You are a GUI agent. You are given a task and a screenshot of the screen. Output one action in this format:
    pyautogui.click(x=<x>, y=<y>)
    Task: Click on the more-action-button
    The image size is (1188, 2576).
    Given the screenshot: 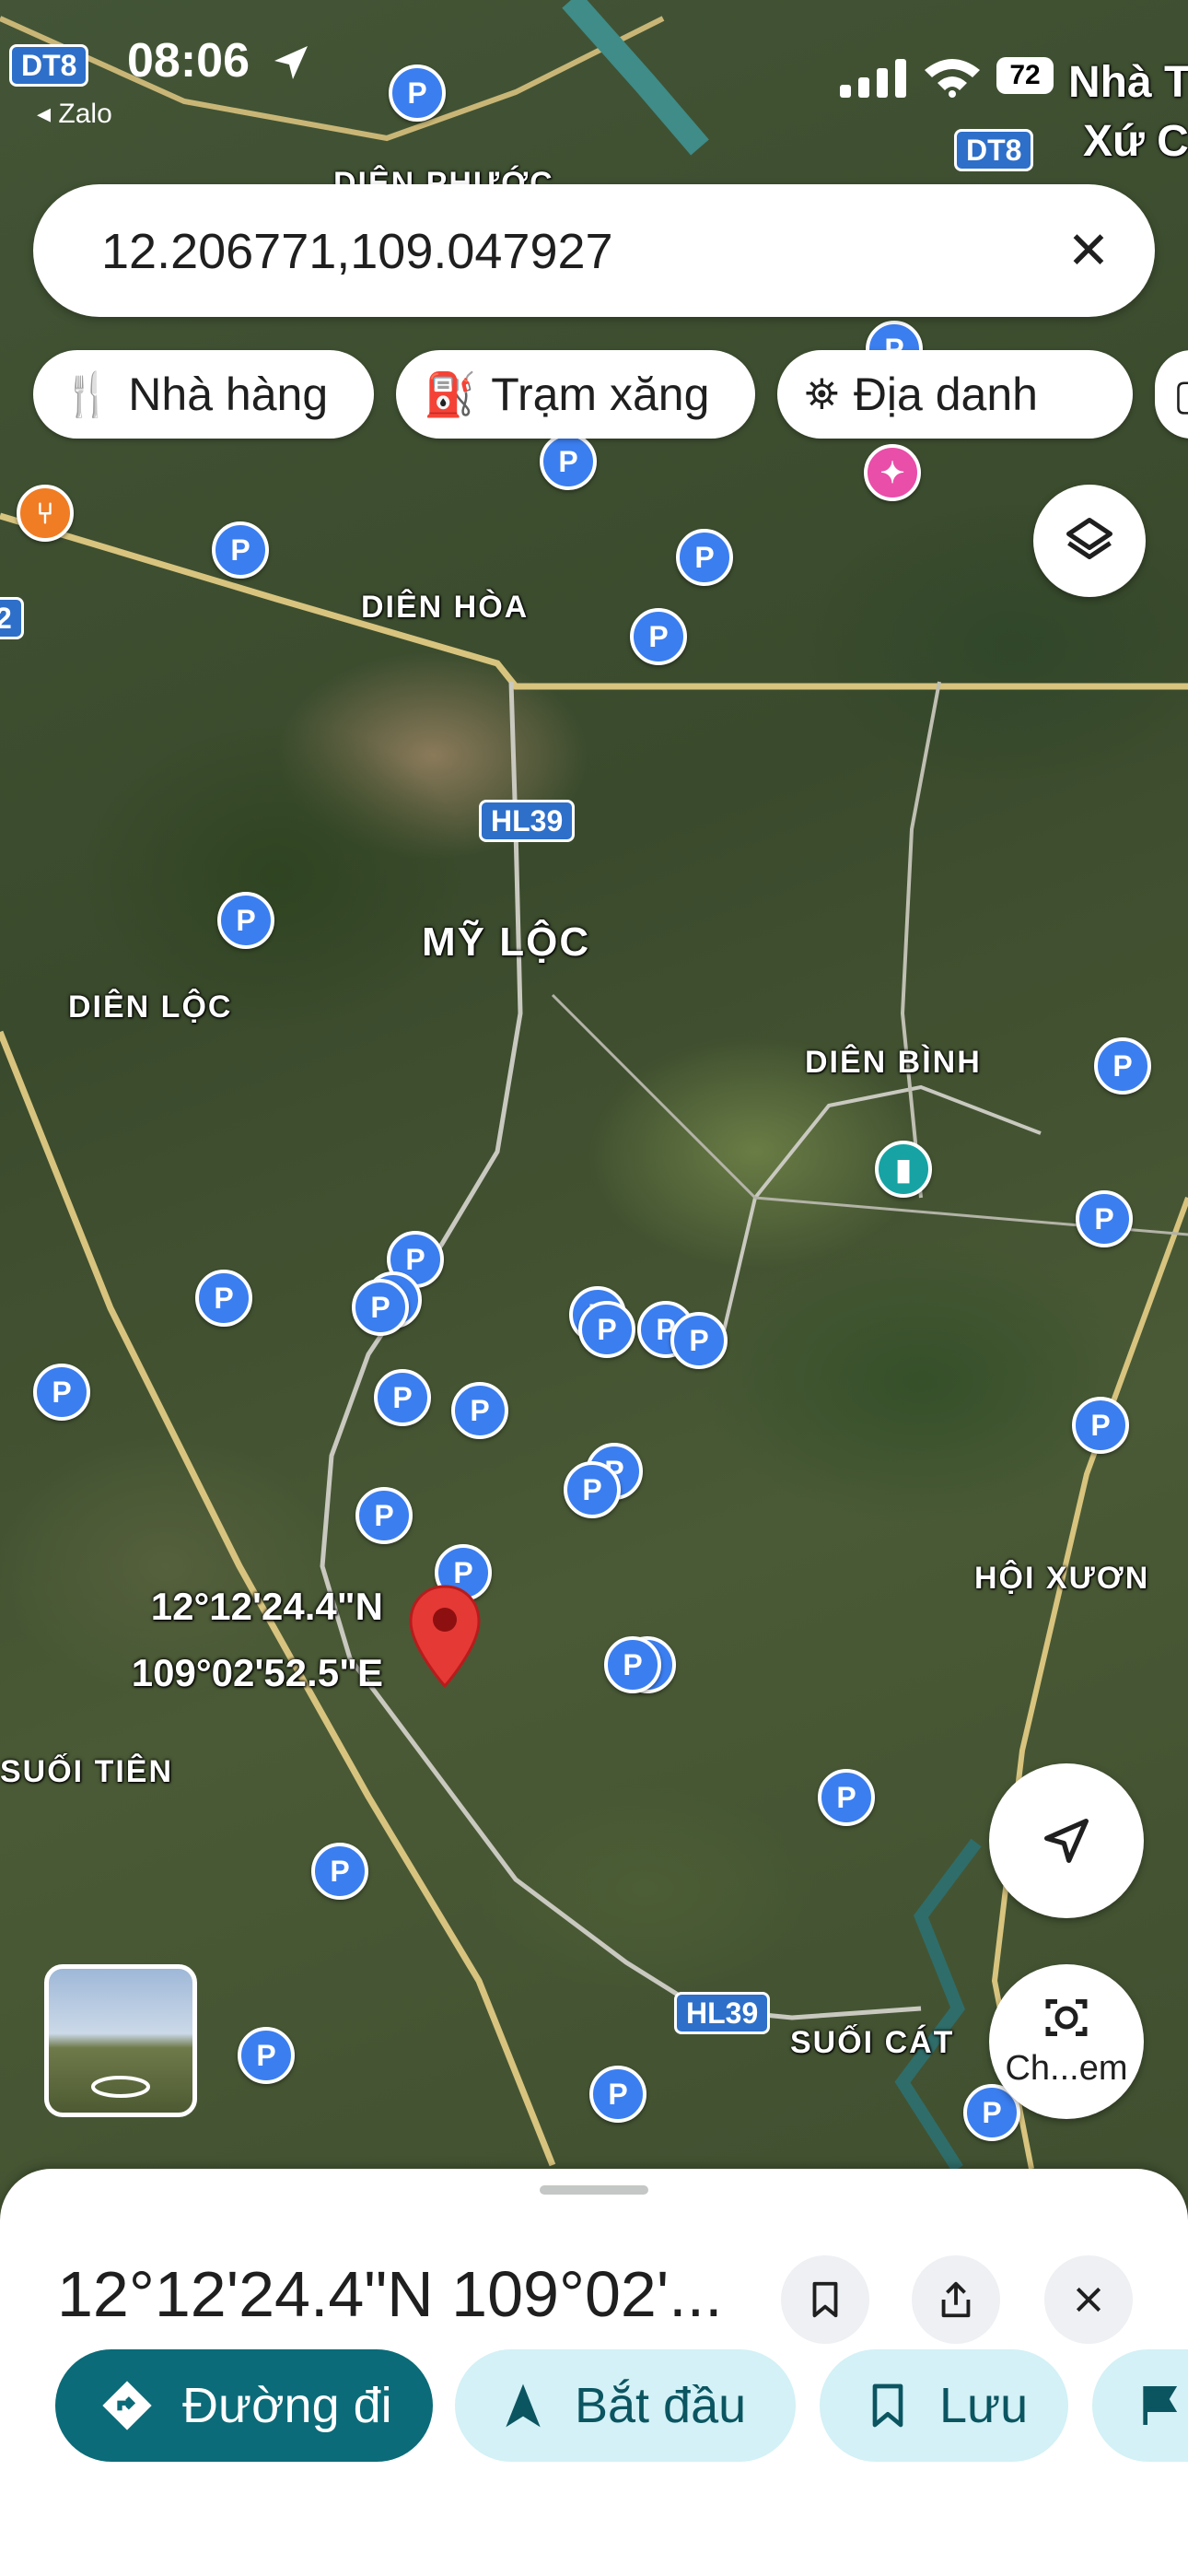 What is the action you would take?
    pyautogui.click(x=1140, y=2405)
    